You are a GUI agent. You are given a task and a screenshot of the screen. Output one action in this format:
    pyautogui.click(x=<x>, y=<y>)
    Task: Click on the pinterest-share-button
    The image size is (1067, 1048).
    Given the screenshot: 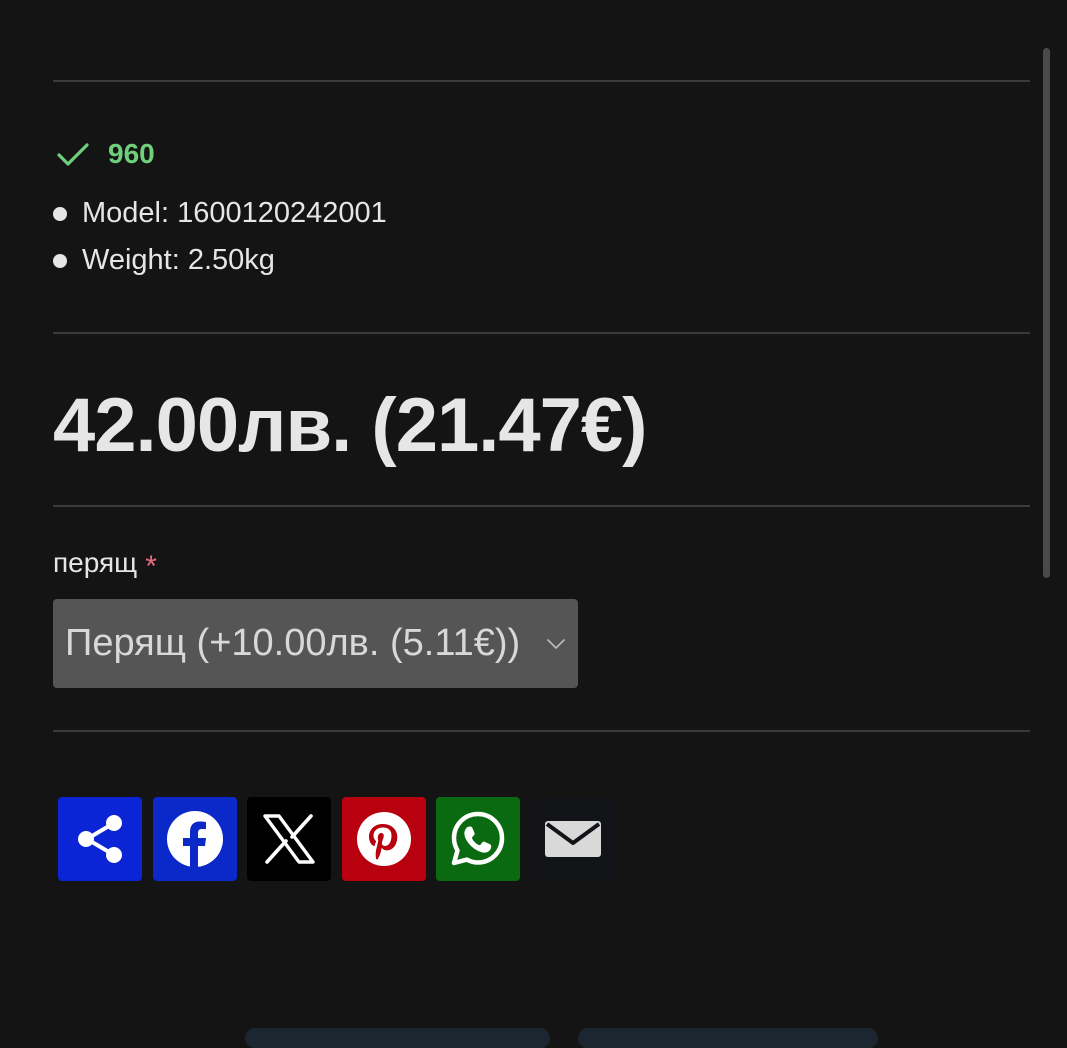 What is the action you would take?
    pyautogui.click(x=383, y=839)
    